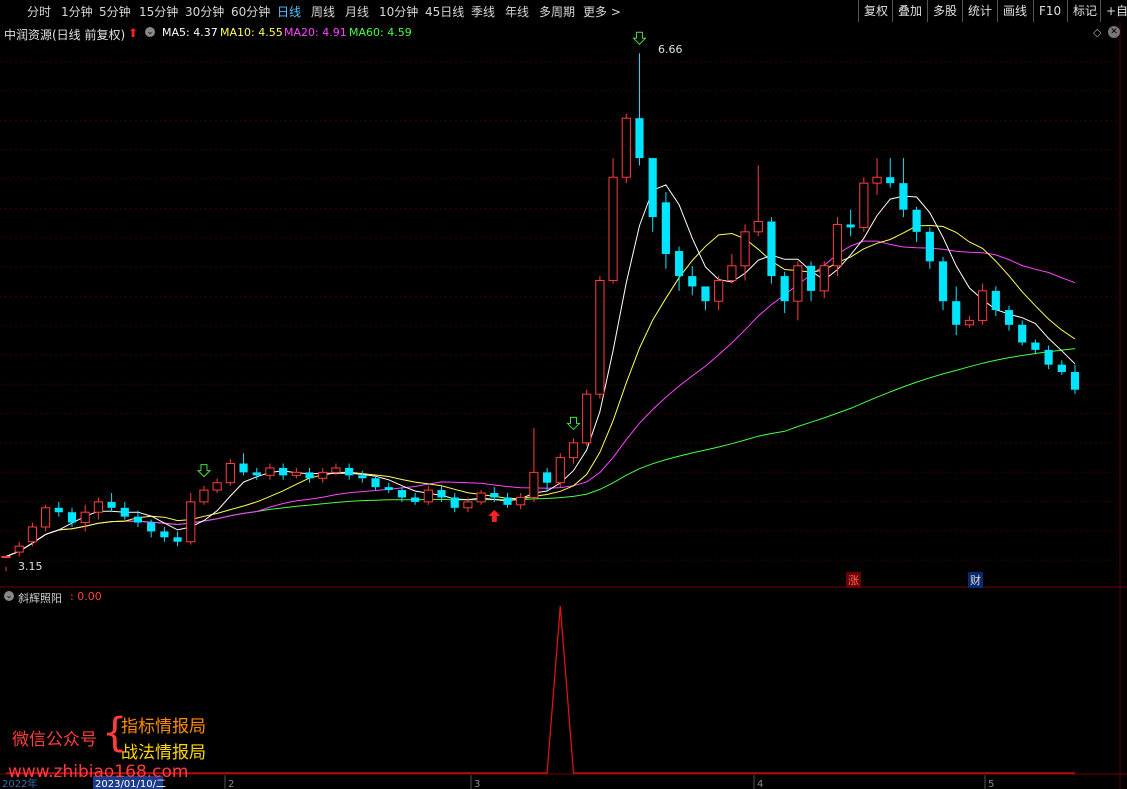 This screenshot has height=789, width=1127. Describe the element at coordinates (65, 35) in the screenshot. I see `stock-title: 中润资源(日线 前复权)` at that location.